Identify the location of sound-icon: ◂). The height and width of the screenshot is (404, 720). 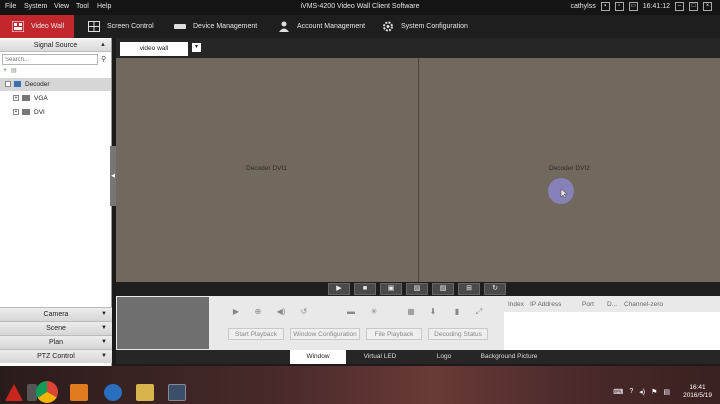
(642, 392).